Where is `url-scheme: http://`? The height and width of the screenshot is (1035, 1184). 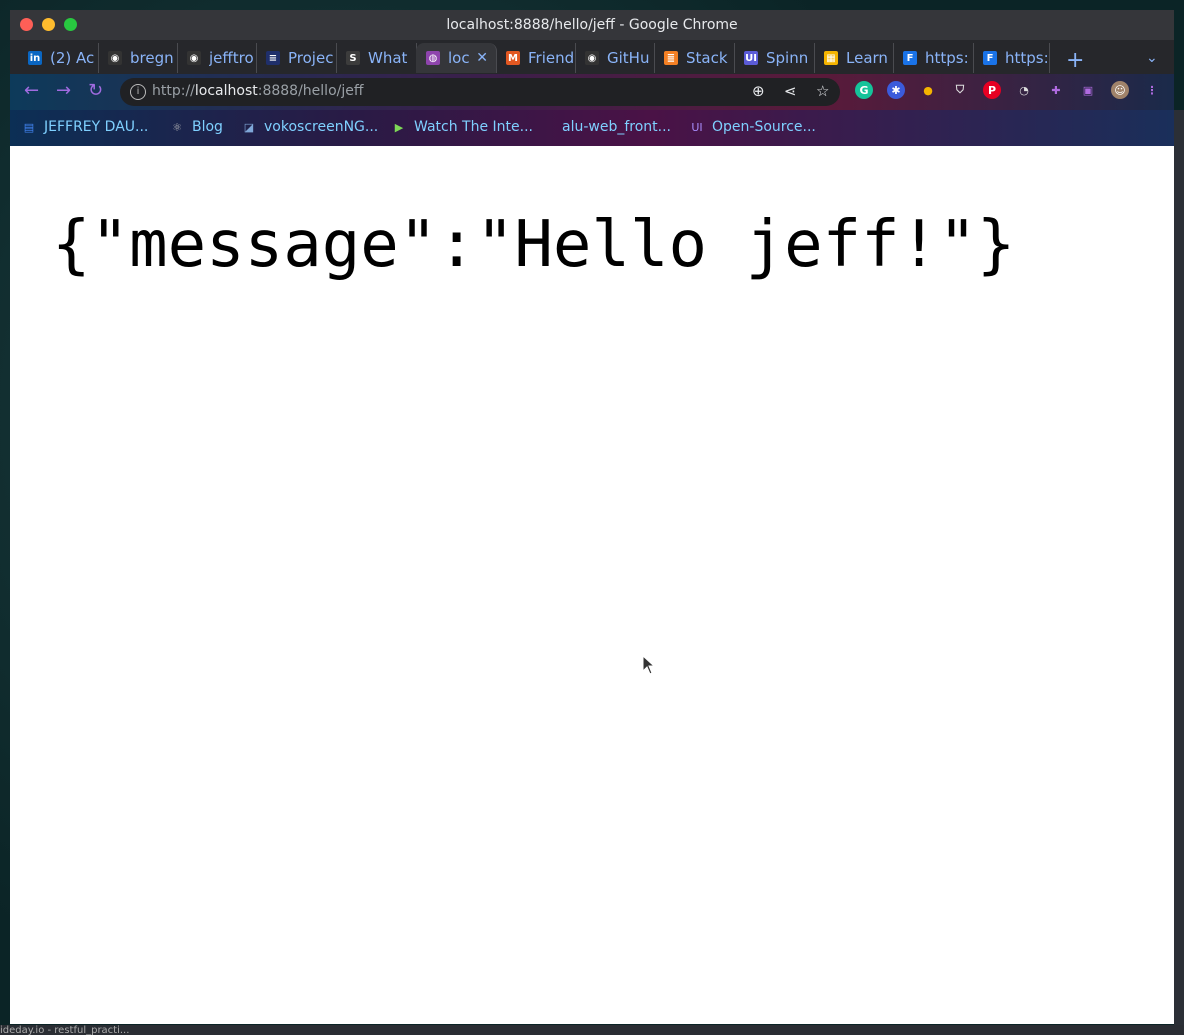
url-scheme: http:// is located at coordinates (173, 91).